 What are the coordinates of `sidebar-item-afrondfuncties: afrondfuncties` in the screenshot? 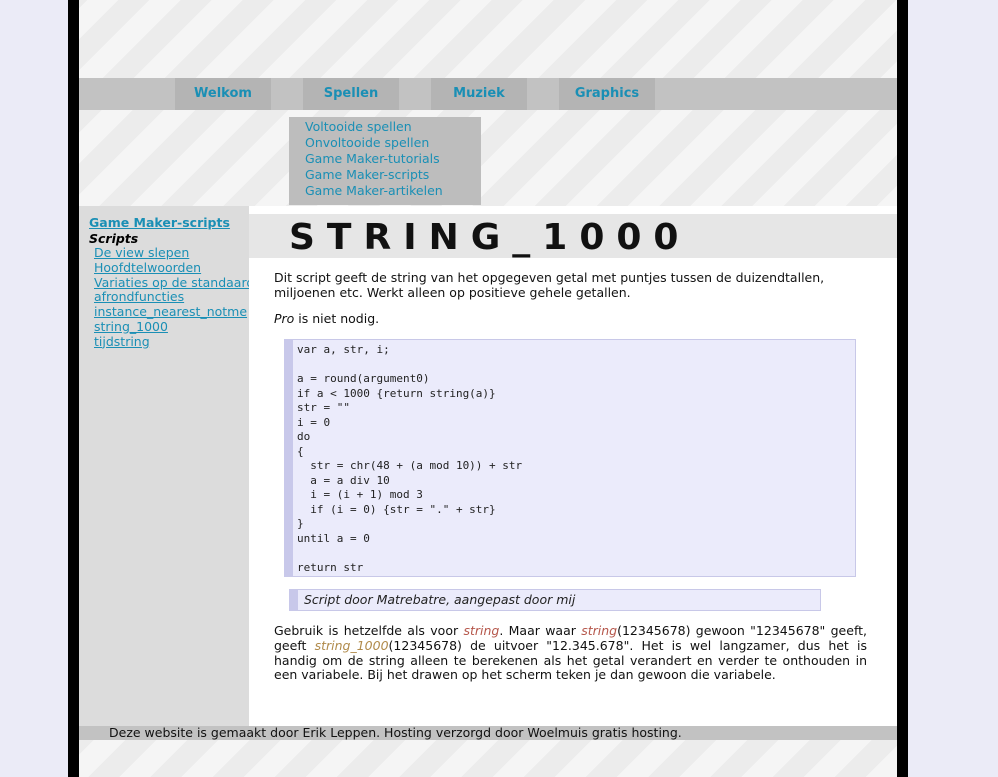 It's located at (170, 297).